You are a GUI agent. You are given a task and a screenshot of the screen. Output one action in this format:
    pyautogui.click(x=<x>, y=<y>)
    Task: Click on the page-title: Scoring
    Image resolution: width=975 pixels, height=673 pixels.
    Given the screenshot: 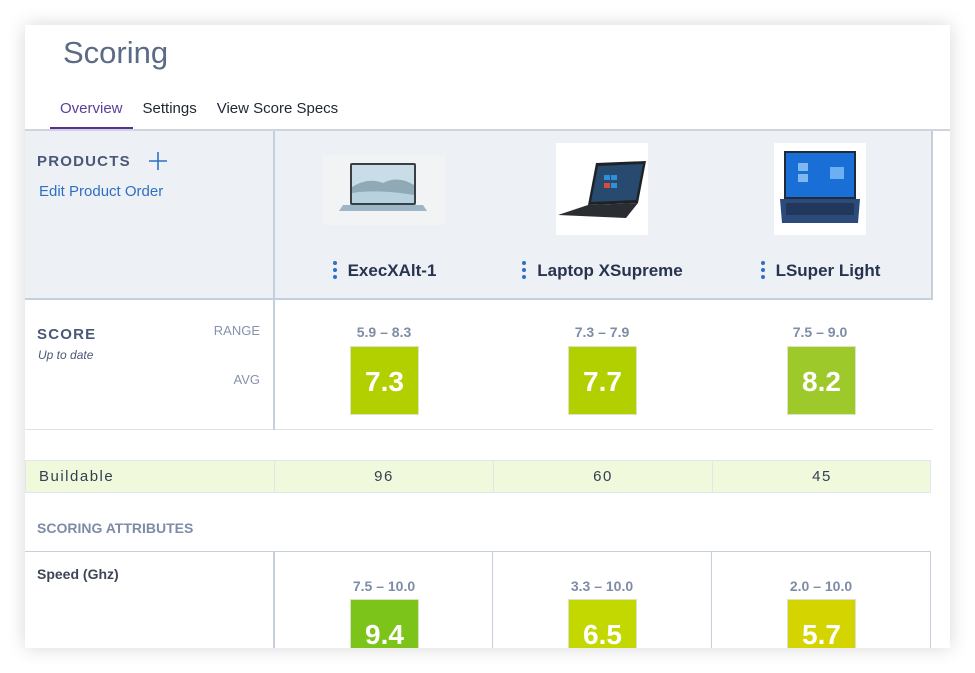 What is the action you would take?
    pyautogui.click(x=116, y=52)
    